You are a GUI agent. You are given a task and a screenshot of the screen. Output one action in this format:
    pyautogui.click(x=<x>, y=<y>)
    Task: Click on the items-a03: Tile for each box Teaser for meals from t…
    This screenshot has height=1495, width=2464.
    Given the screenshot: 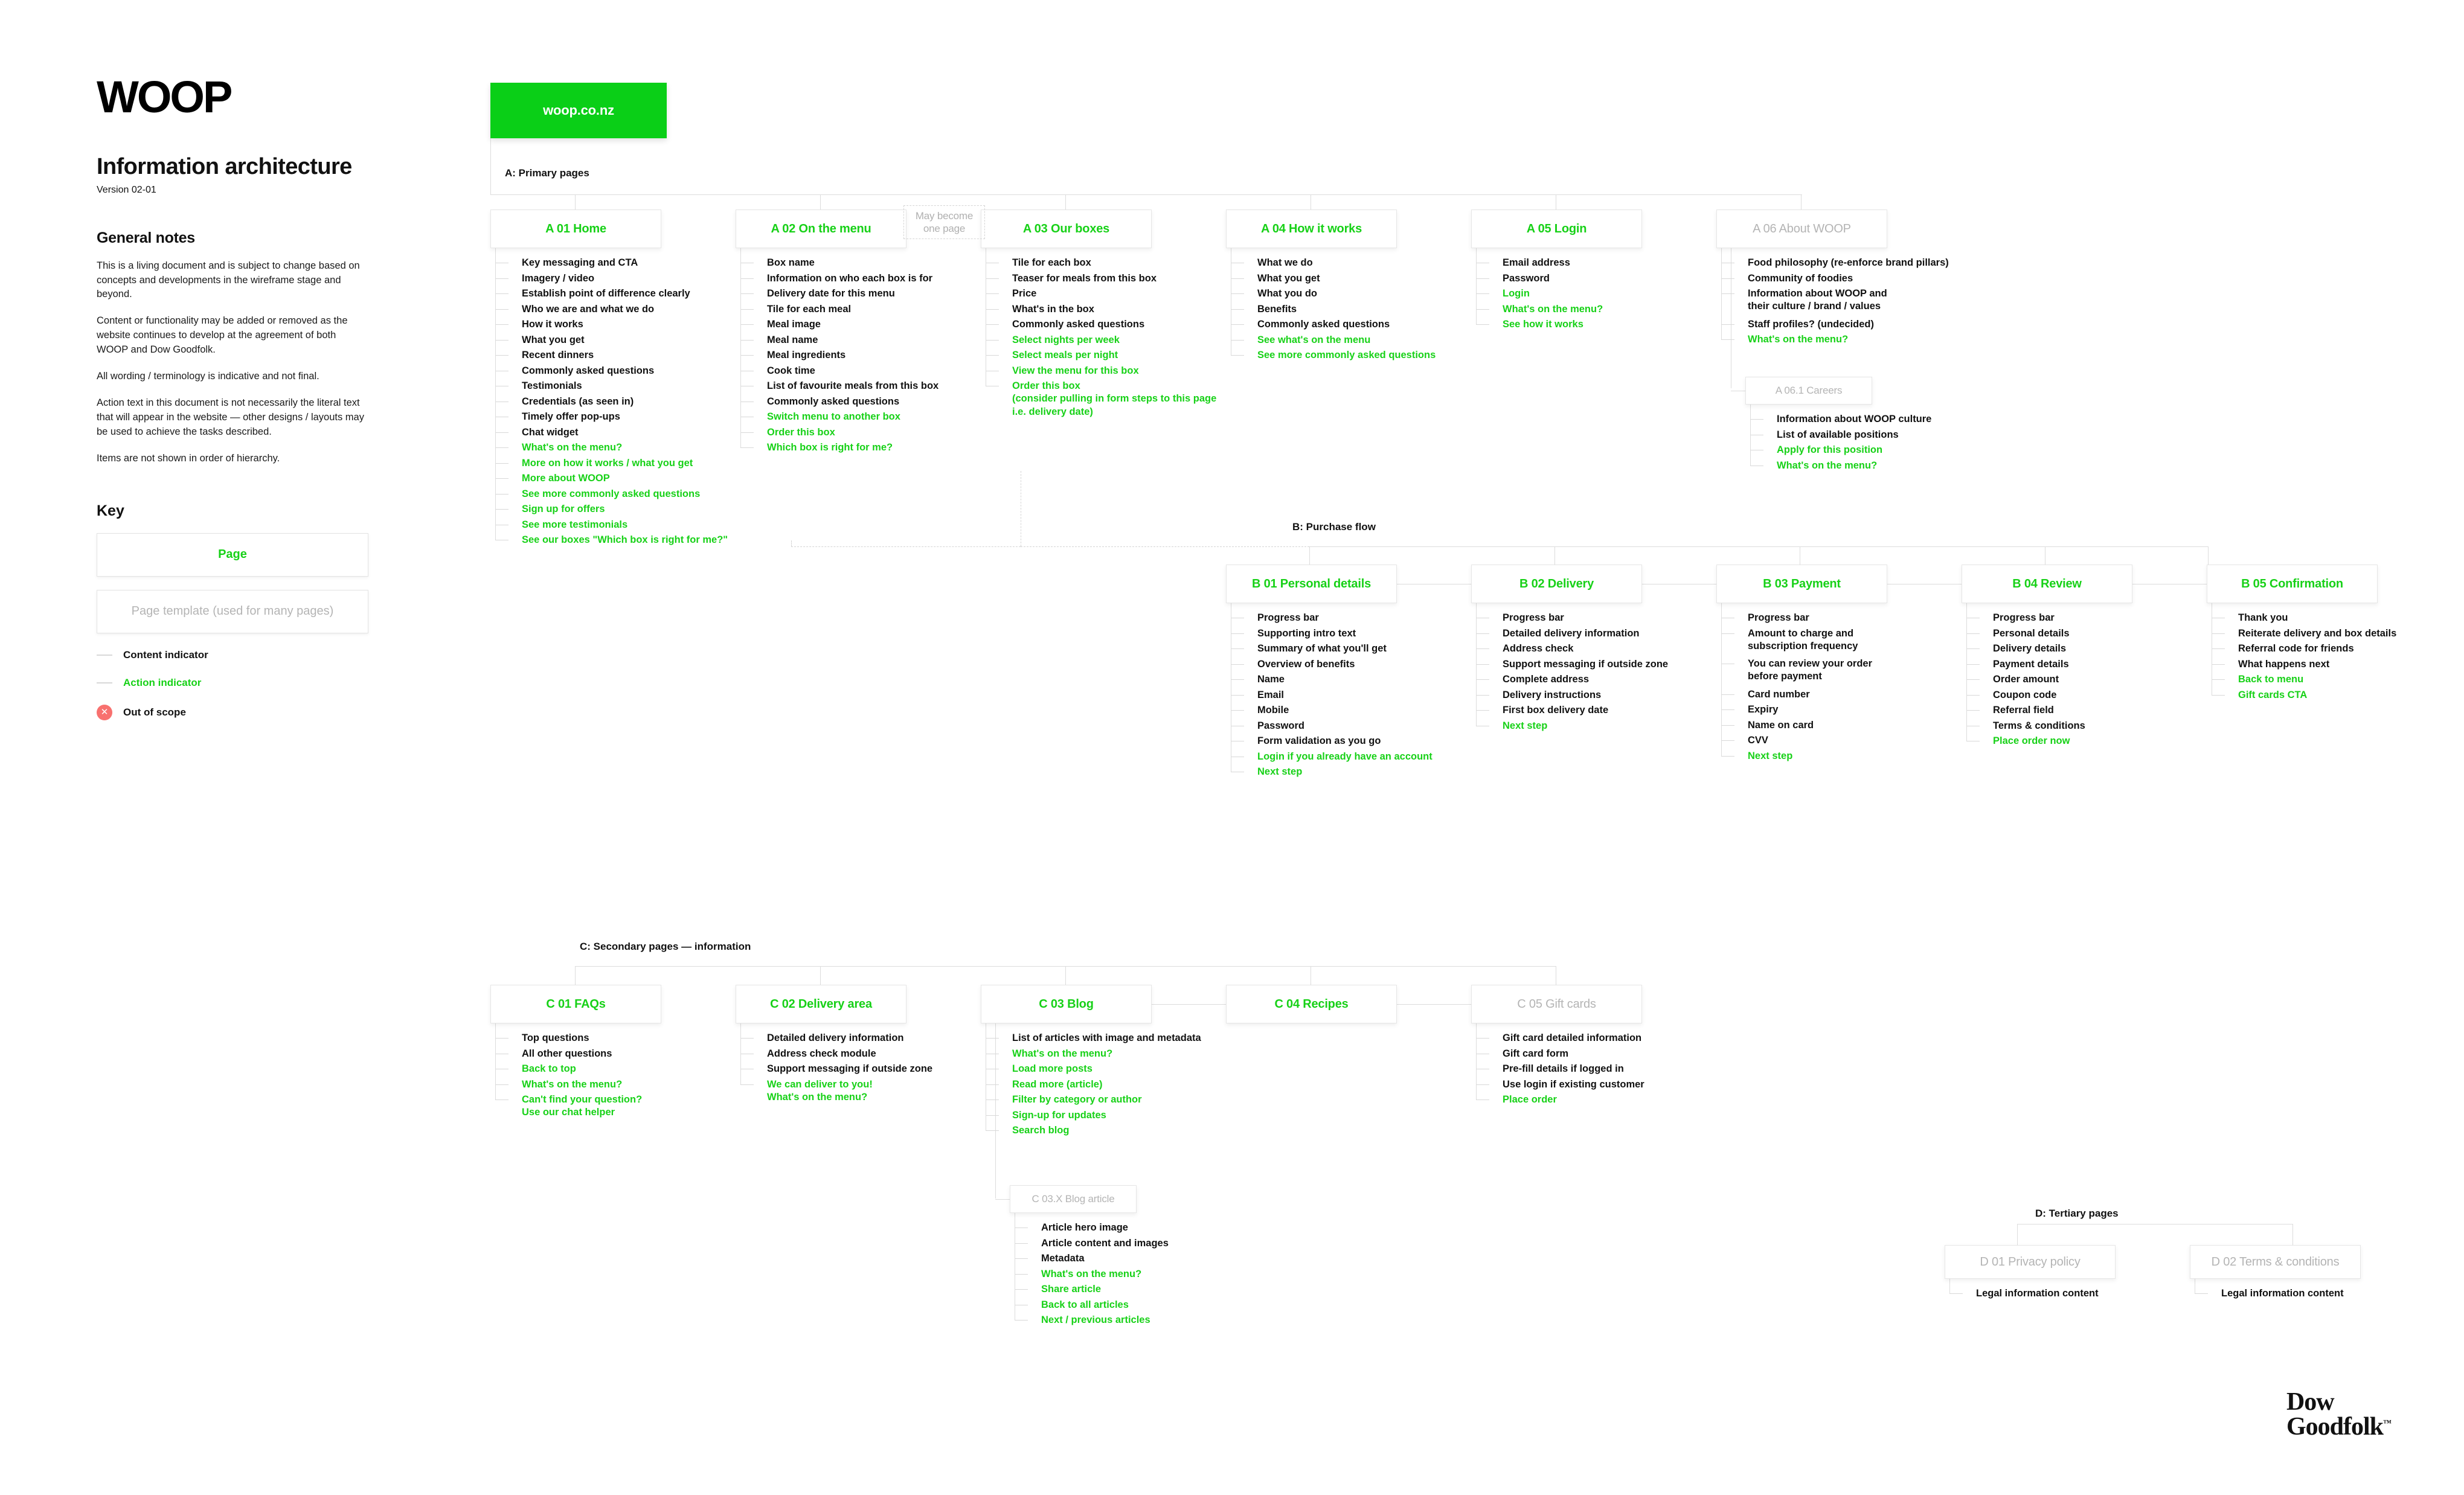 What is the action you would take?
    pyautogui.click(x=1101, y=338)
    